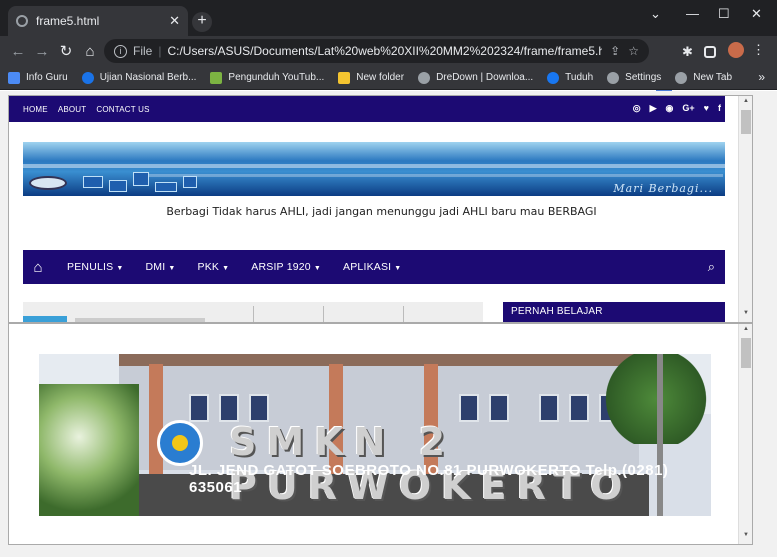 The width and height of the screenshot is (777, 557). I want to click on bottom-frame-scrollbar: ▲ ▼, so click(745, 434).